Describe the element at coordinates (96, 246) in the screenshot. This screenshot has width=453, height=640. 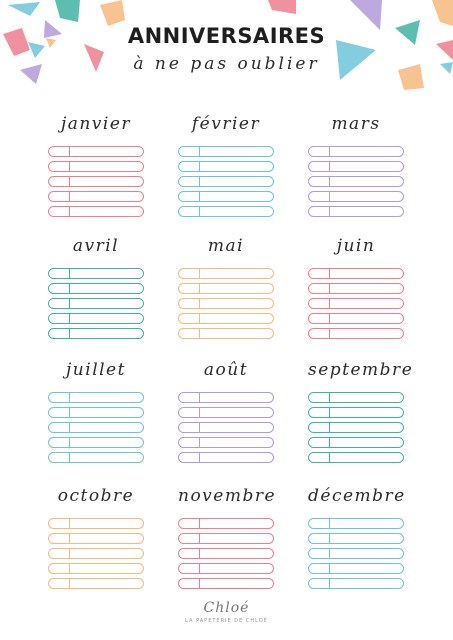
I see `month-name: avril` at that location.